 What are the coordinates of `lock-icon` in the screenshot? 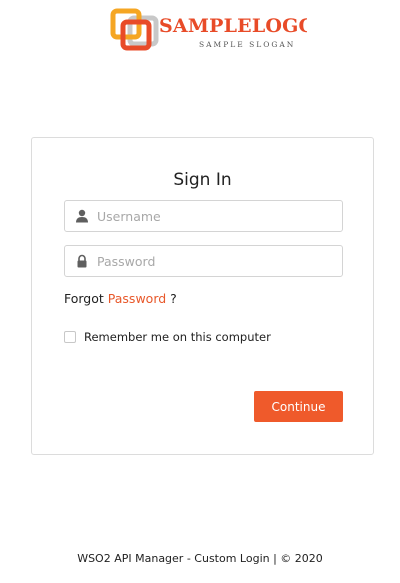 It's located at (82, 261).